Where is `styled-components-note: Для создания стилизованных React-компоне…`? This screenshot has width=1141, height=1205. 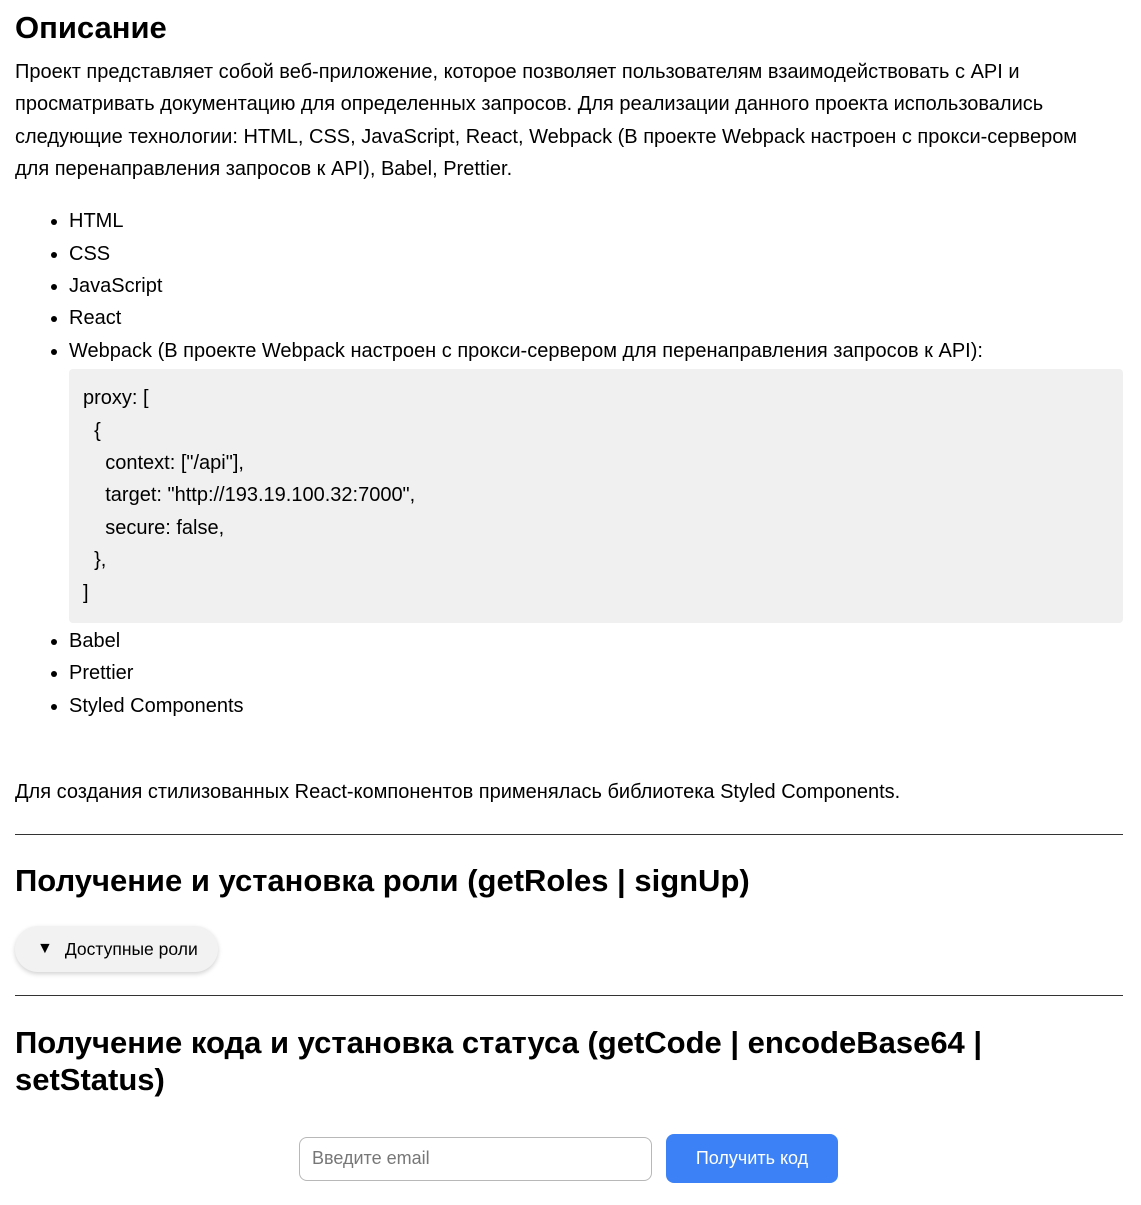
styled-components-note: Для создания стилизованных React-компоне… is located at coordinates (458, 792).